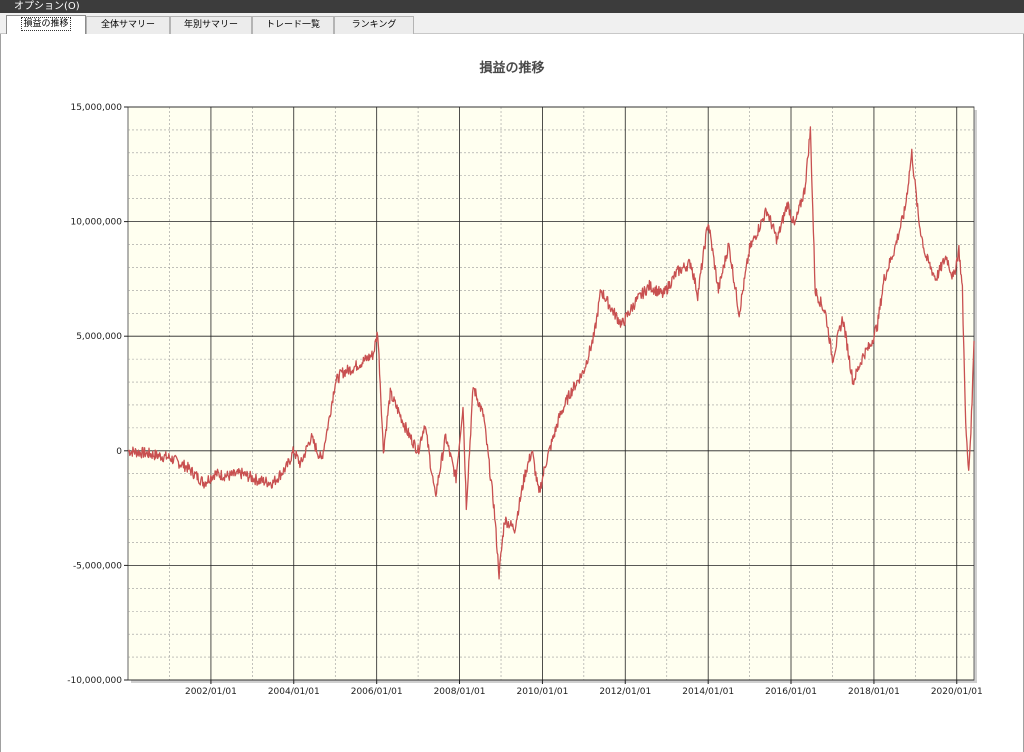 This screenshot has width=1024, height=752. I want to click on x-tick-label: 2012/01/01, so click(625, 692).